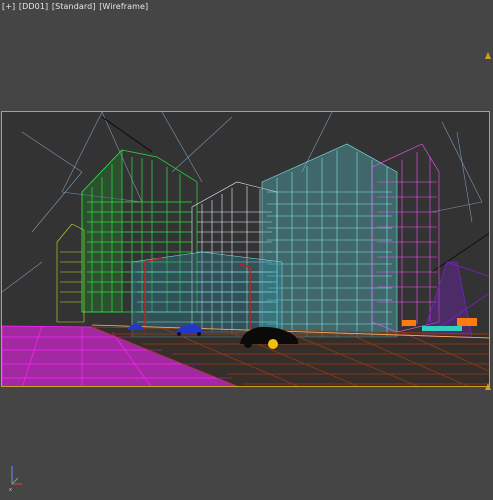 The image size is (493, 500). What do you see at coordinates (8, 6) in the screenshot?
I see `viewport-menu-plus: [+]` at bounding box center [8, 6].